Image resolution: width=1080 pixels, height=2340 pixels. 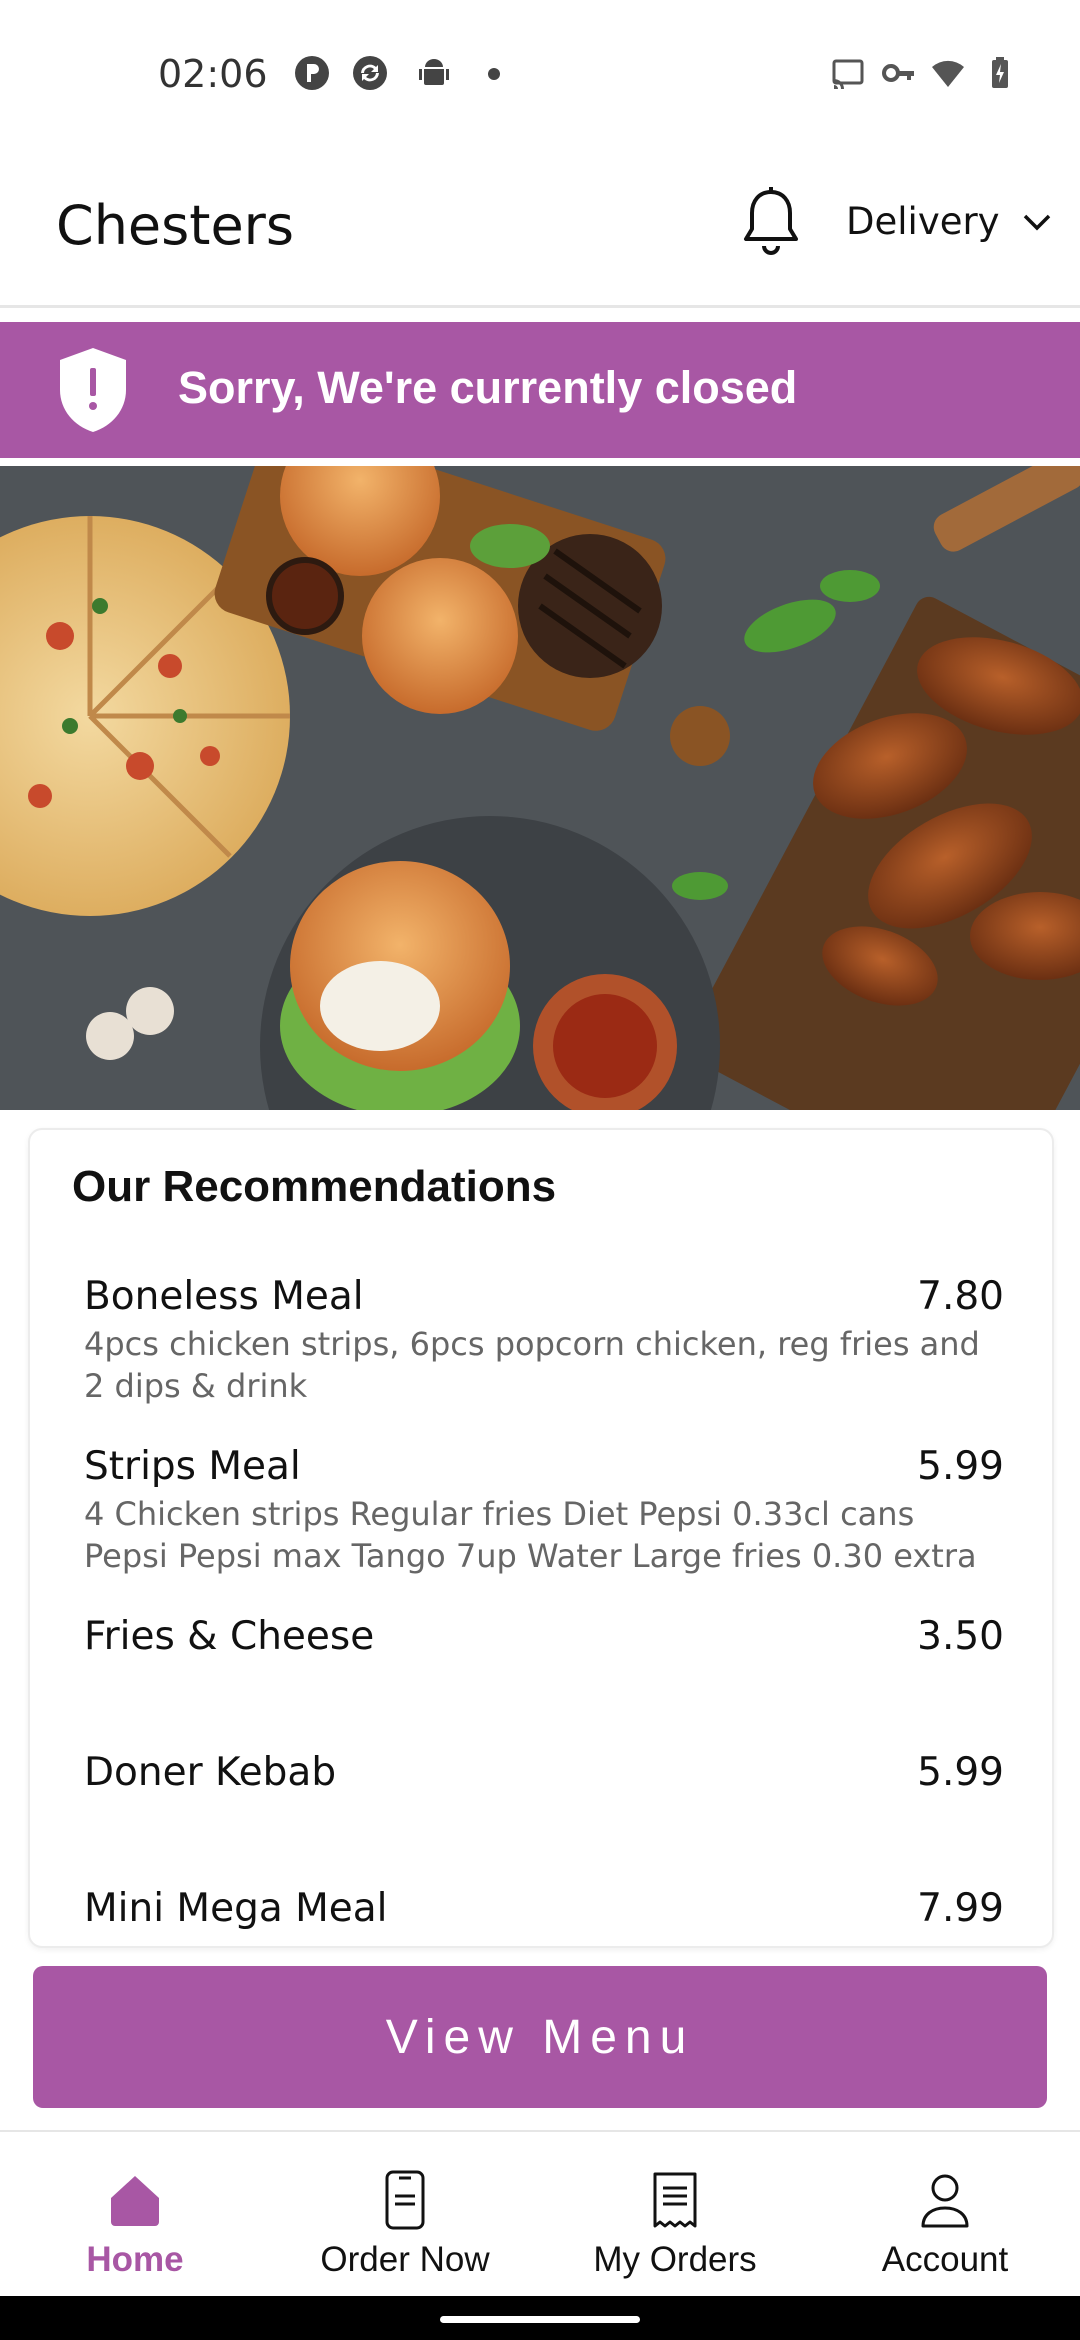 I want to click on item-name: Strips Meal, so click(x=192, y=1466).